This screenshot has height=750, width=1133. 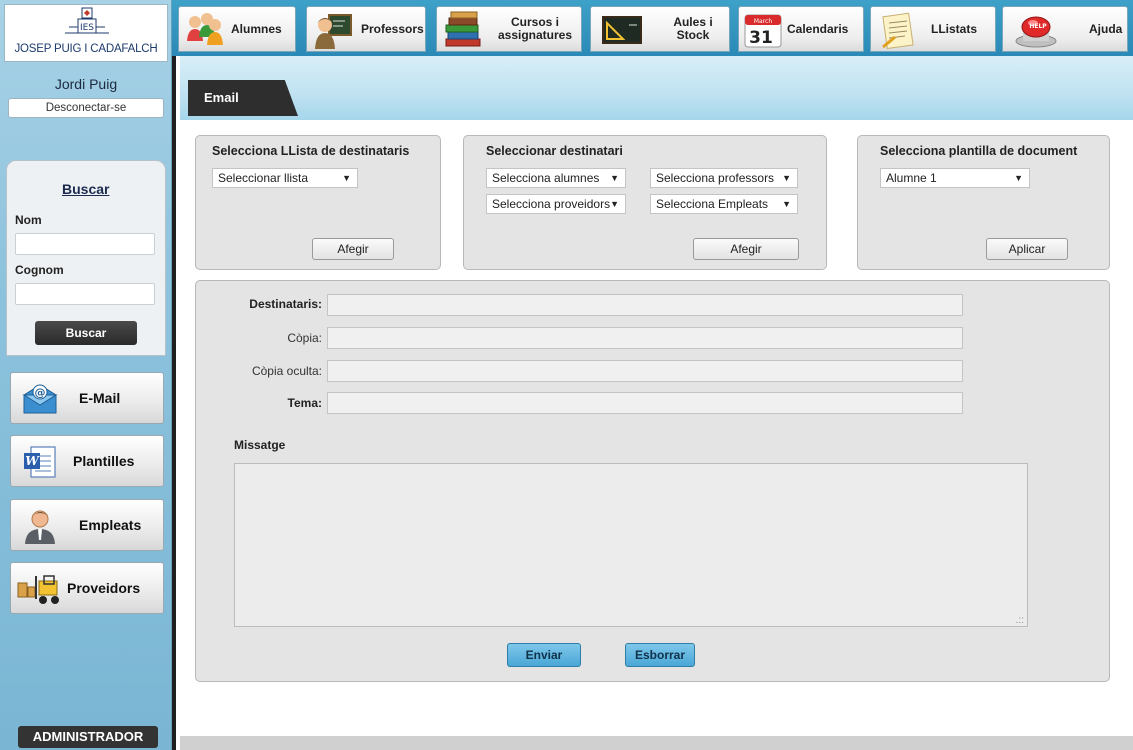 What do you see at coordinates (955, 178) in the screenshot?
I see `template-select: Alumne 1 ▼` at bounding box center [955, 178].